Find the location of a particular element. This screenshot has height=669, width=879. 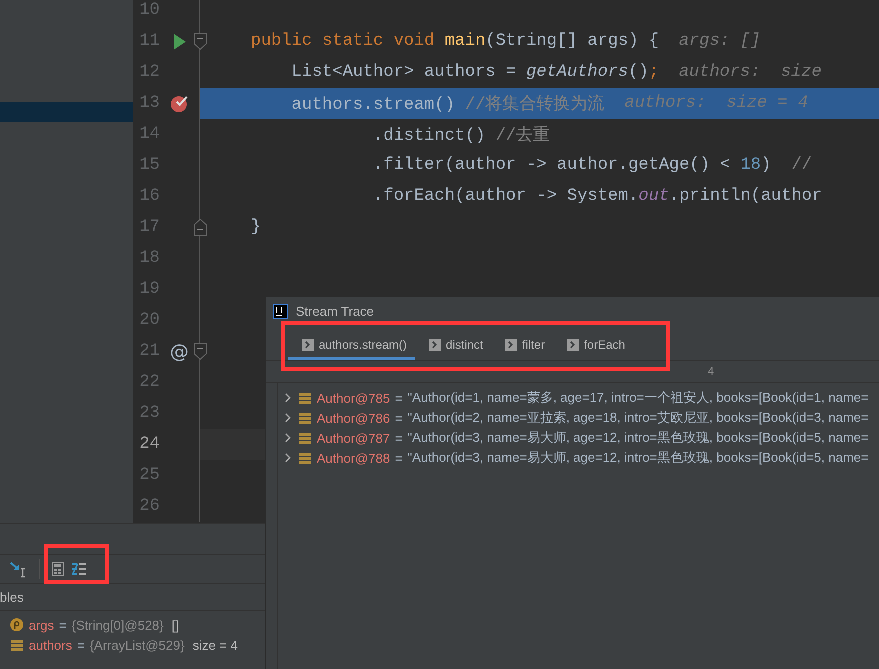

line-number: 12 is located at coordinates (149, 72).